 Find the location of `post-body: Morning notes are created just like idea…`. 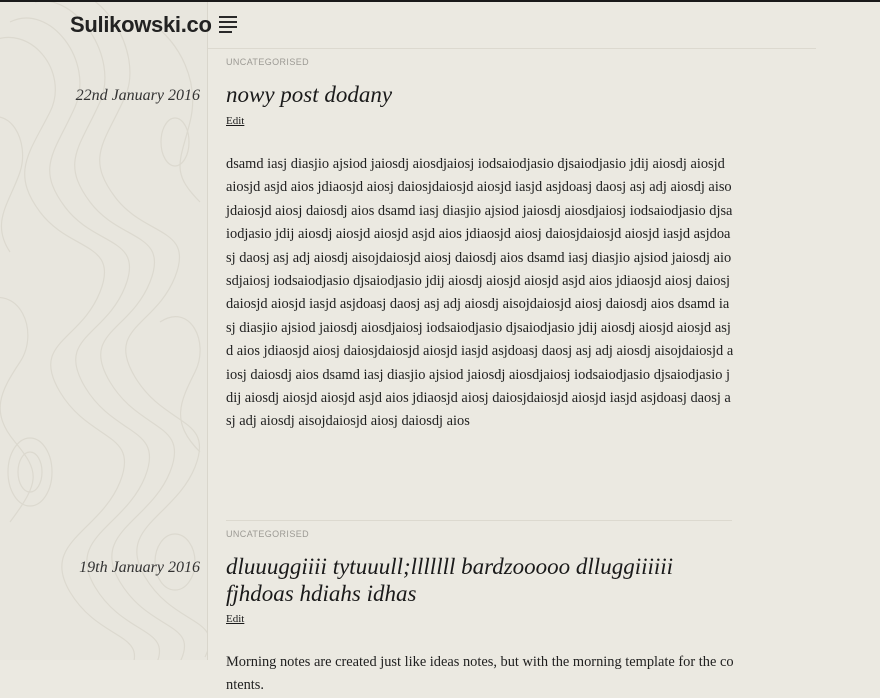

post-body: Morning notes are created just like idea… is located at coordinates (480, 674).